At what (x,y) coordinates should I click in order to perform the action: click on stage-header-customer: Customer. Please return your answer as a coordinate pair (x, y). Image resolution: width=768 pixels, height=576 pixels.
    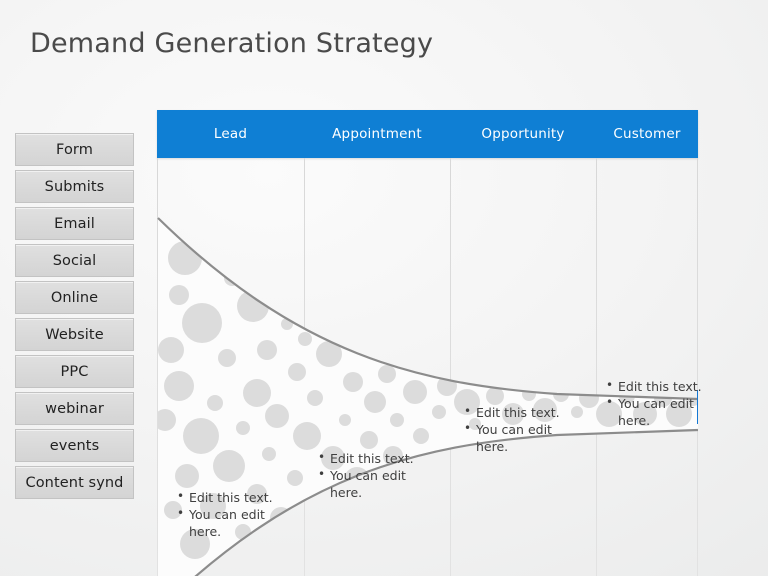
    Looking at the image, I should click on (647, 134).